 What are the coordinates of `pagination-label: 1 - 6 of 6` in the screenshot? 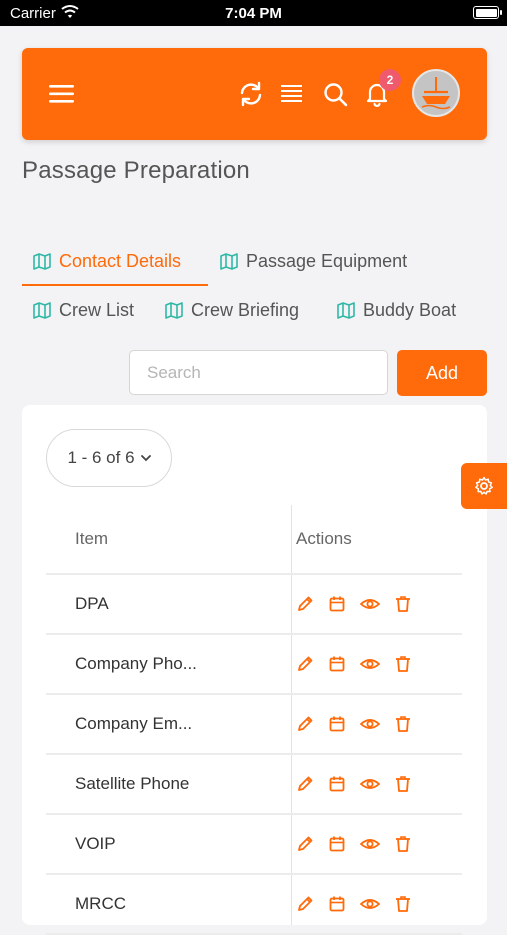 It's located at (101, 457).